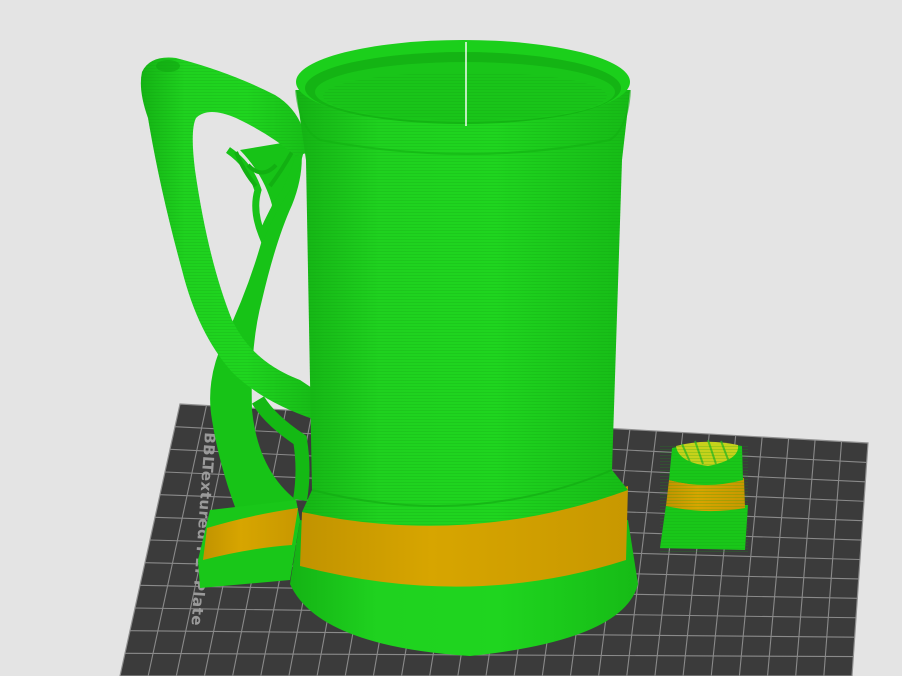 This screenshot has height=676, width=902. I want to click on mug-handle, so click(229, 239).